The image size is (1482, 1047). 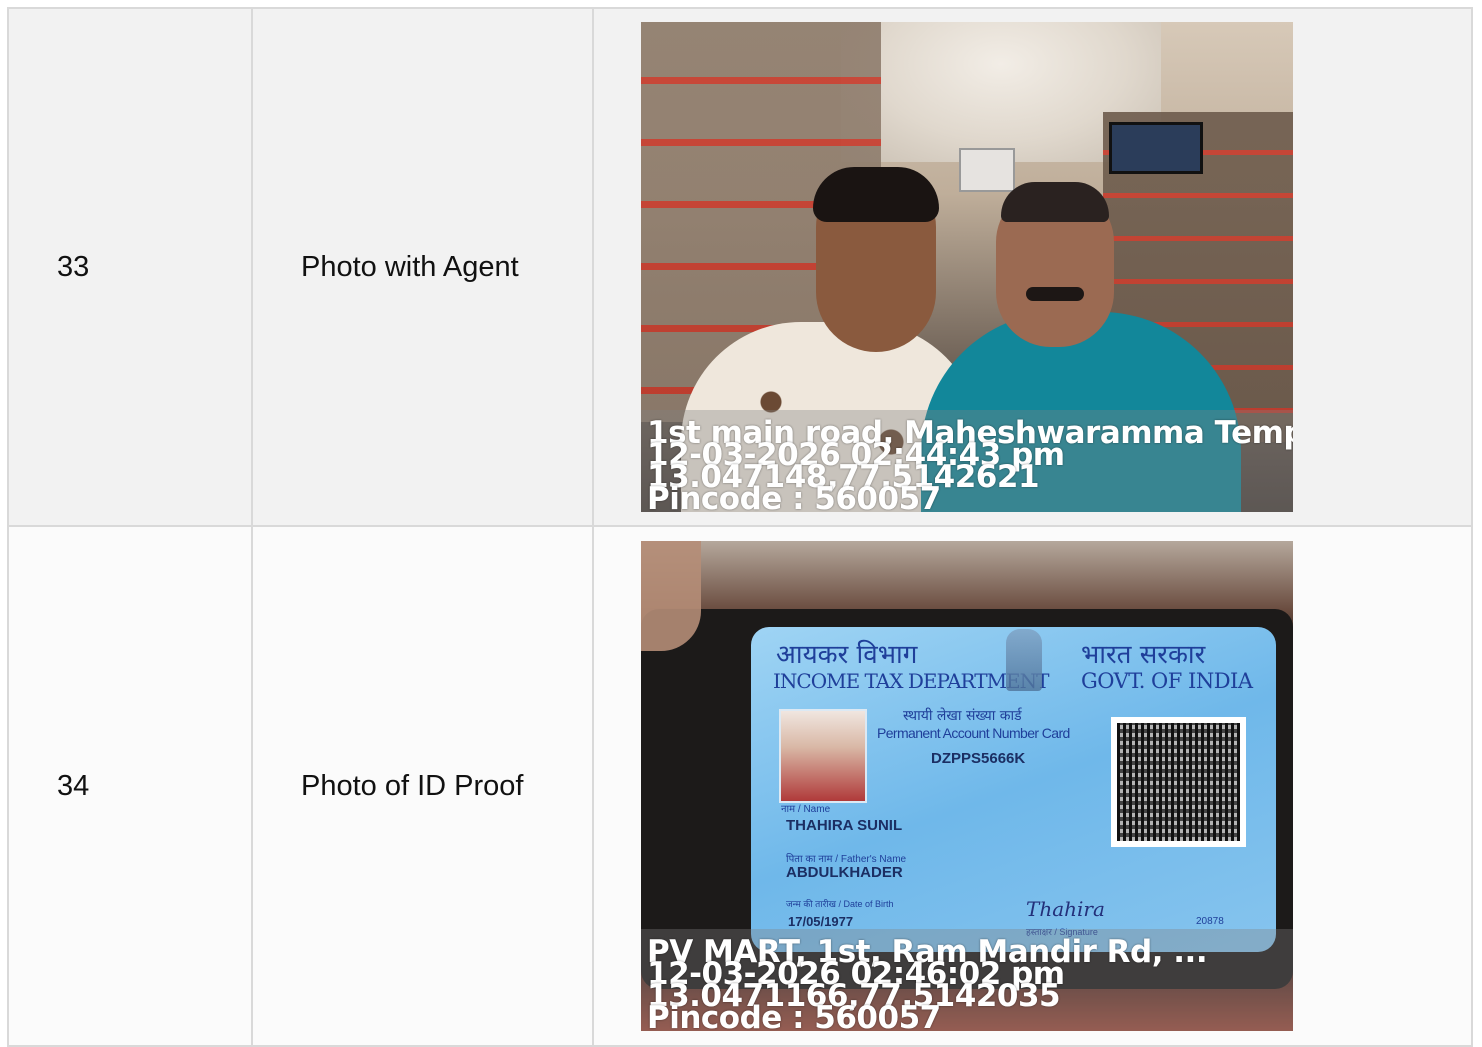 What do you see at coordinates (1167, 681) in the screenshot?
I see `card-english-govt: GOVT. OF INDIA` at bounding box center [1167, 681].